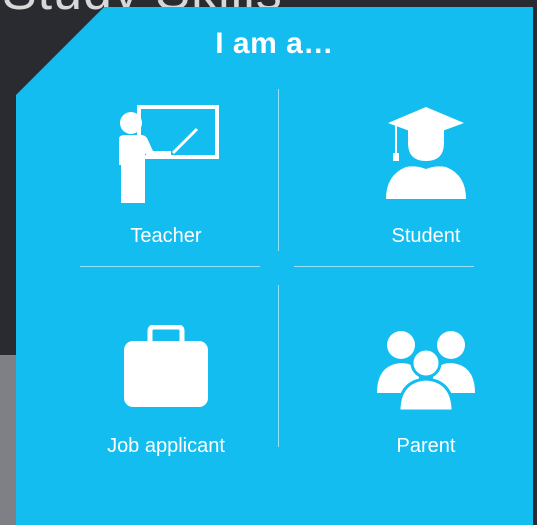 The image size is (537, 525). I want to click on option-teacher-label: Teacher, so click(166, 236).